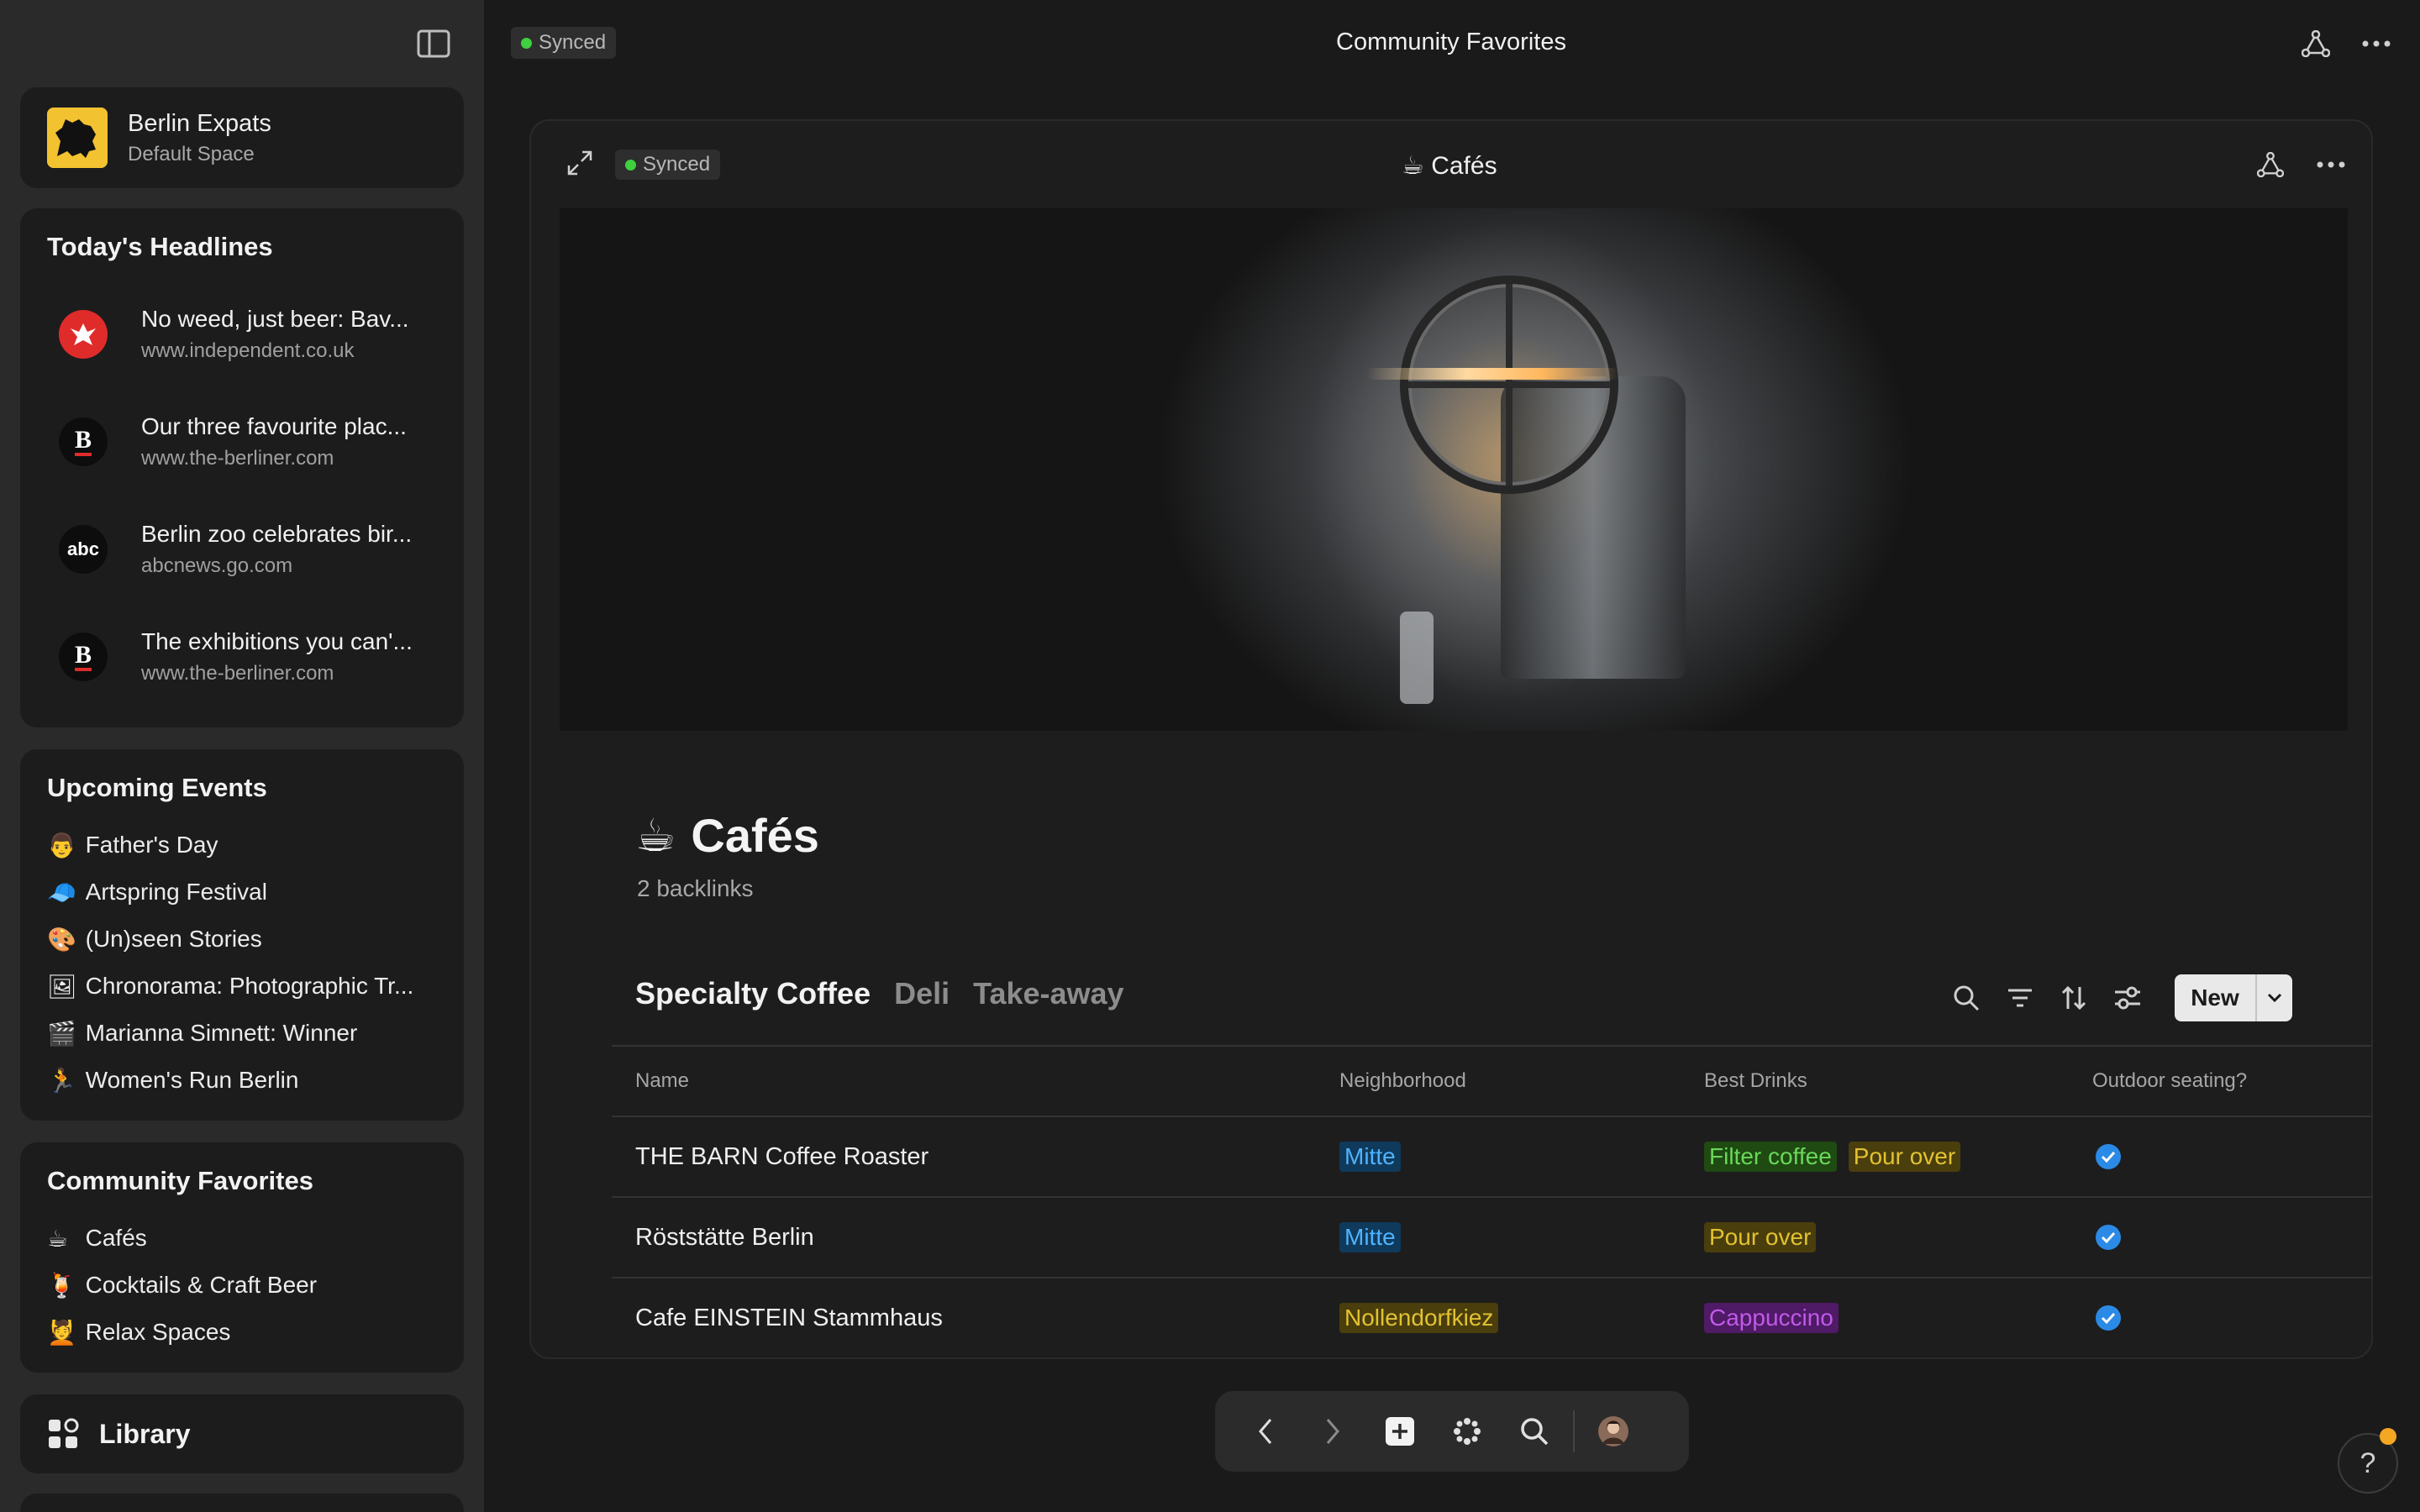  I want to click on bear-flag-icon, so click(77, 138).